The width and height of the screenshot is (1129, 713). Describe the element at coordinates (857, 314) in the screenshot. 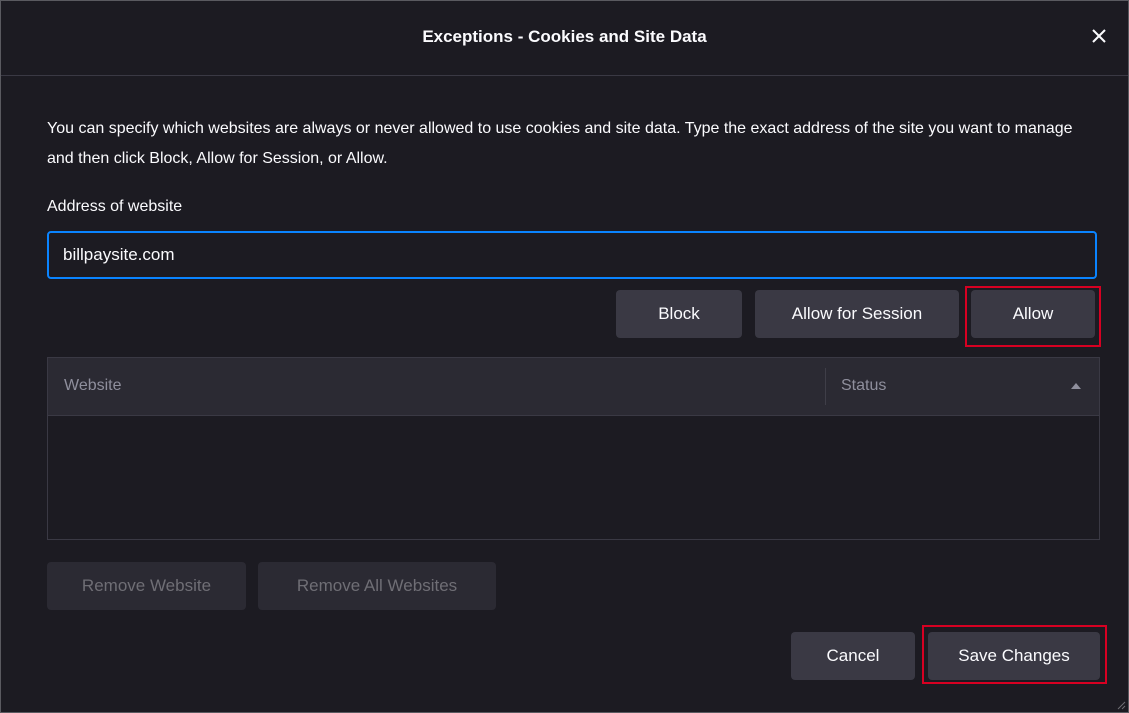

I see `allow-for-session-button: Allow for Session` at that location.